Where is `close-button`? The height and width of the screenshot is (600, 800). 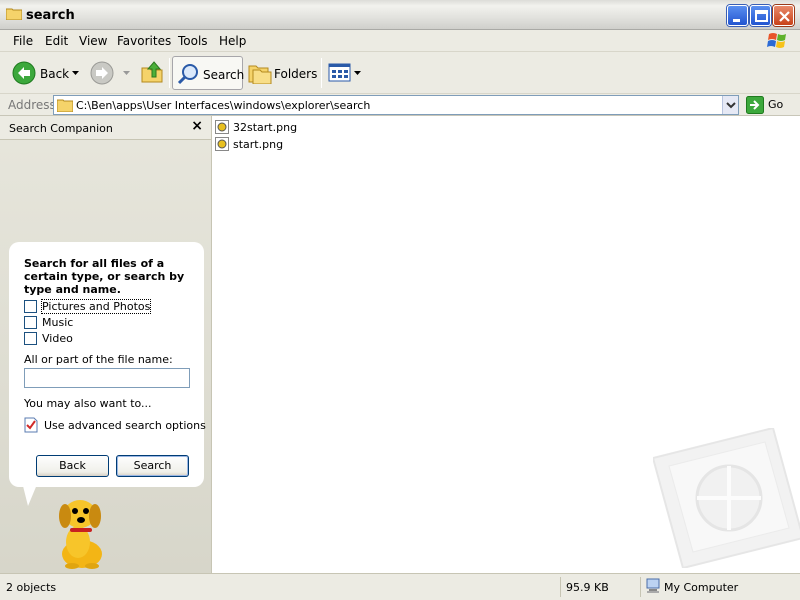
close-button is located at coordinates (783, 15).